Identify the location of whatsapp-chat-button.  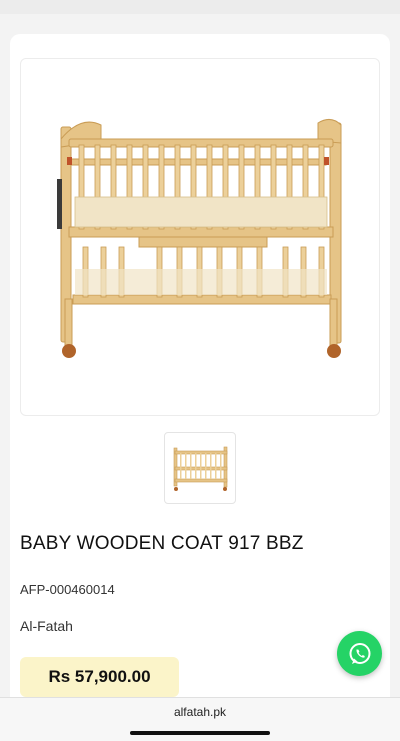
(359, 653).